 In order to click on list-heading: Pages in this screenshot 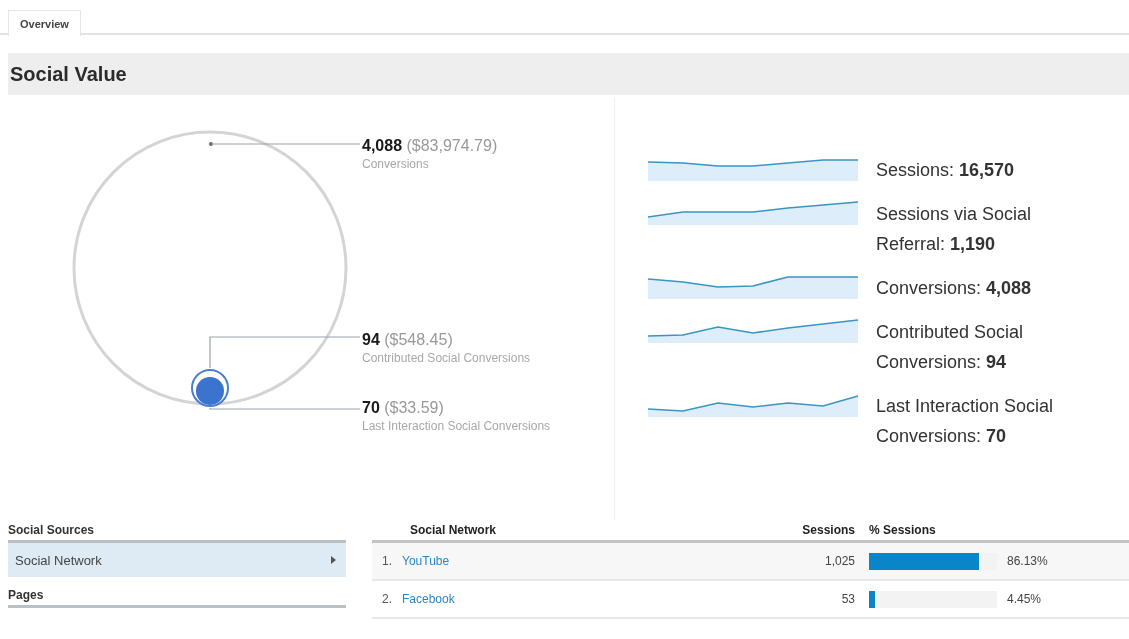, I will do `click(26, 595)`.